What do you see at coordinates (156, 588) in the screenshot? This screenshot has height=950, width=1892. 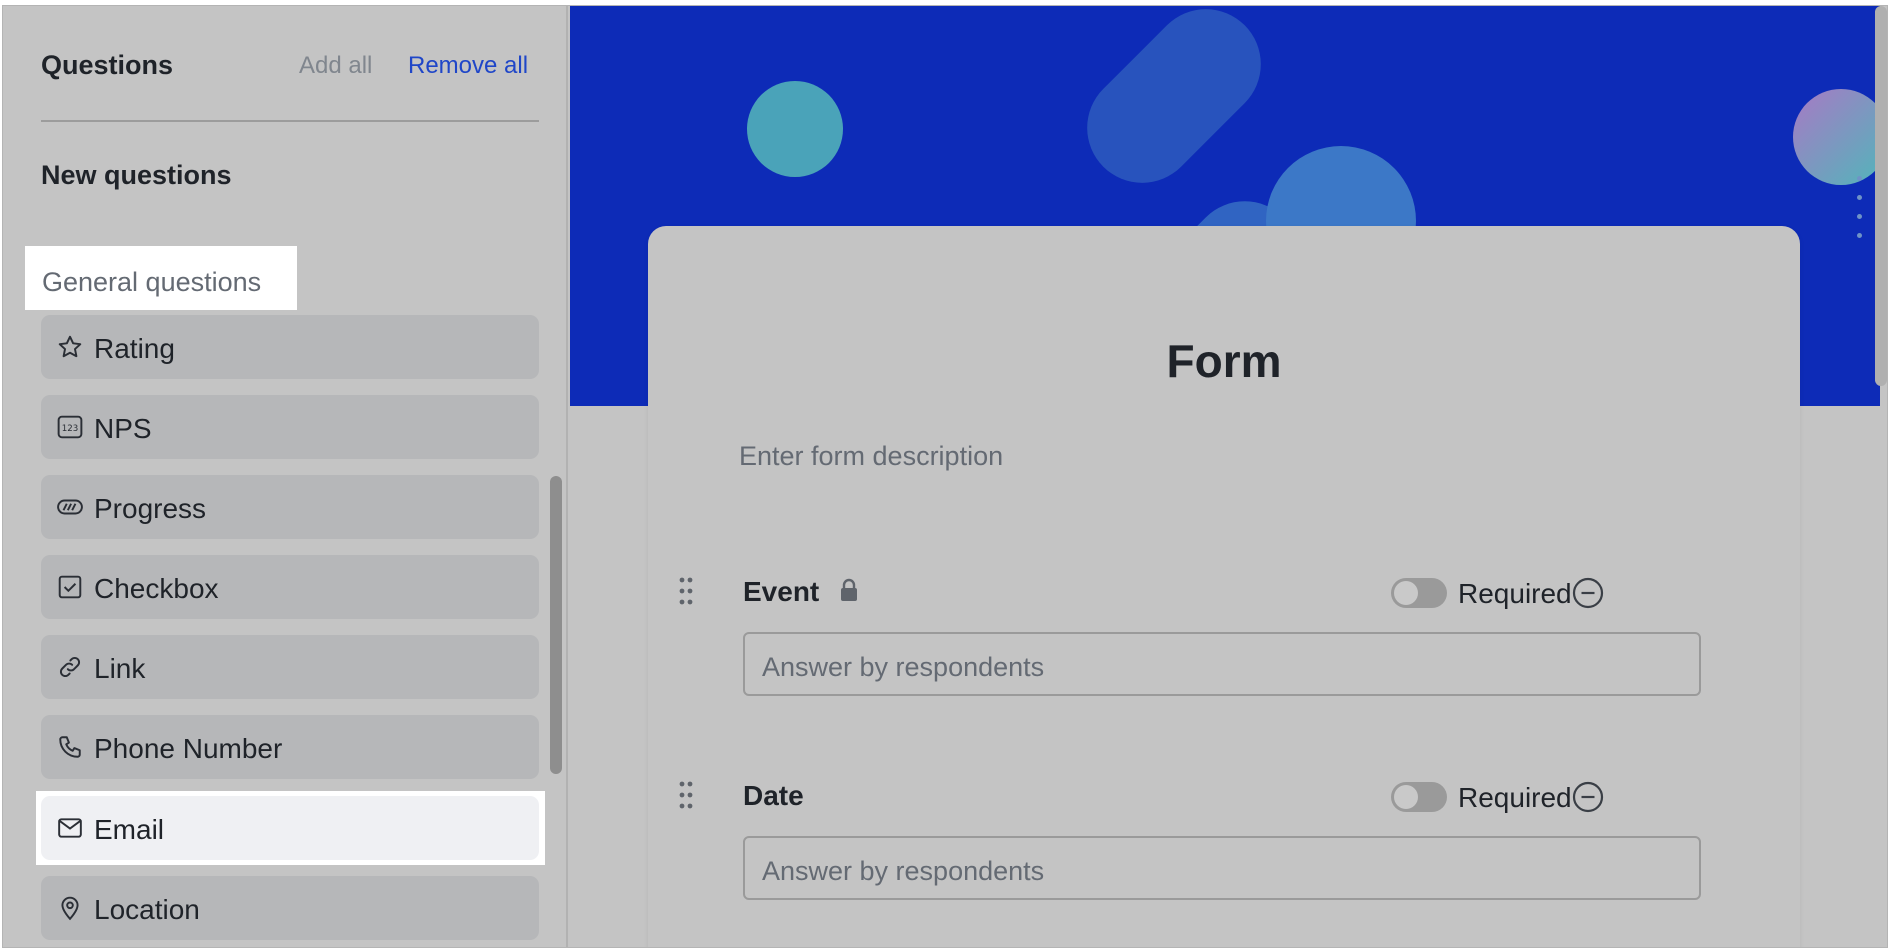 I see `sidebar-item-label: Checkbox` at bounding box center [156, 588].